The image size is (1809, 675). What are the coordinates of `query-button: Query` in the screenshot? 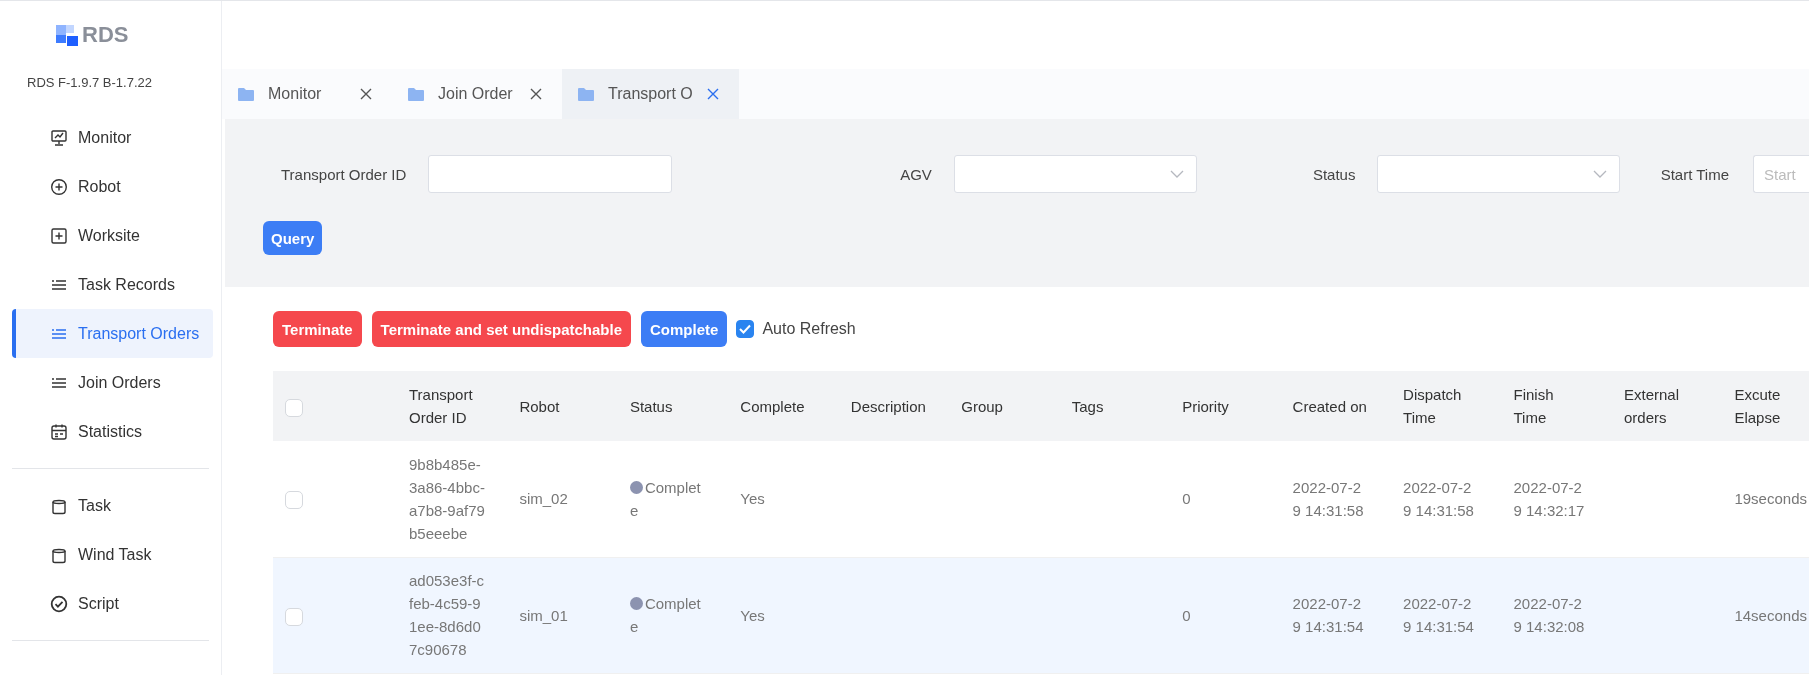 It's located at (293, 238).